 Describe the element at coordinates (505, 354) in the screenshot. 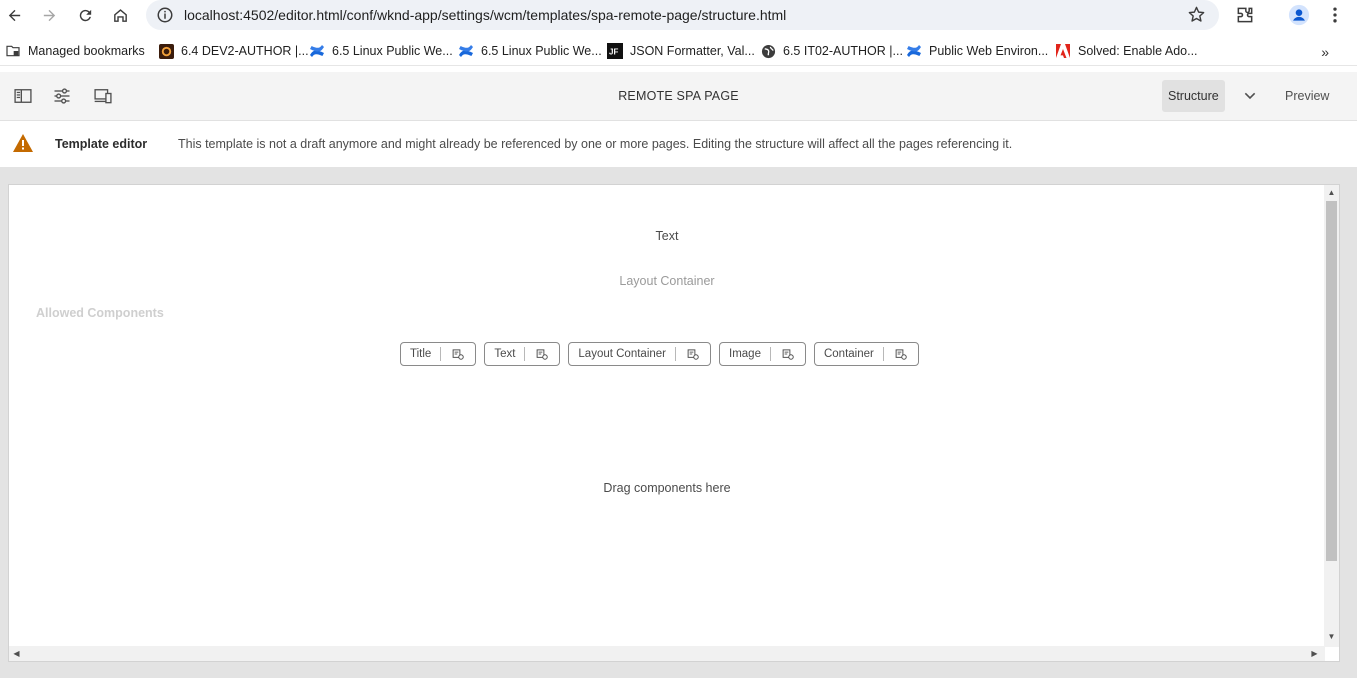

I see `component-label: Text` at that location.